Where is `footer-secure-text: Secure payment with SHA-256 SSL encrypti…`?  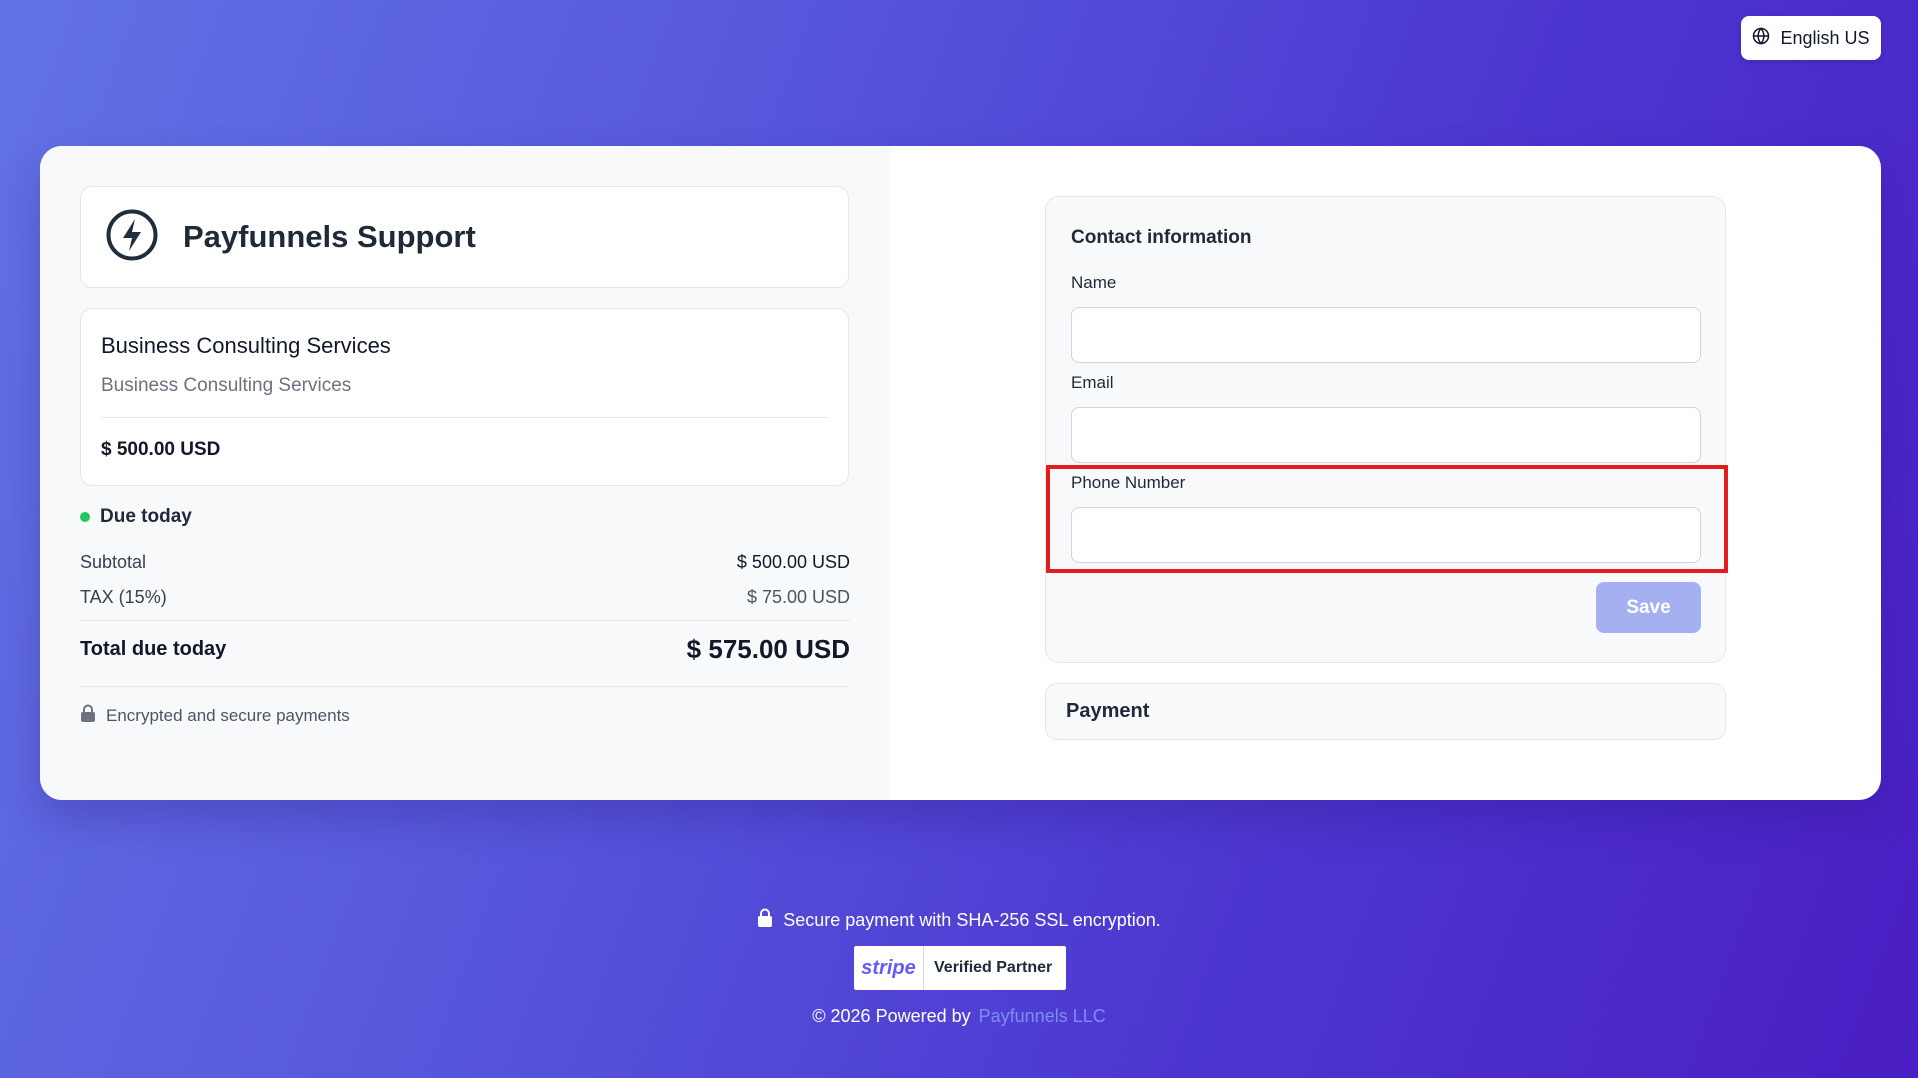
footer-secure-text: Secure payment with SHA-256 SSL encrypti… is located at coordinates (972, 919).